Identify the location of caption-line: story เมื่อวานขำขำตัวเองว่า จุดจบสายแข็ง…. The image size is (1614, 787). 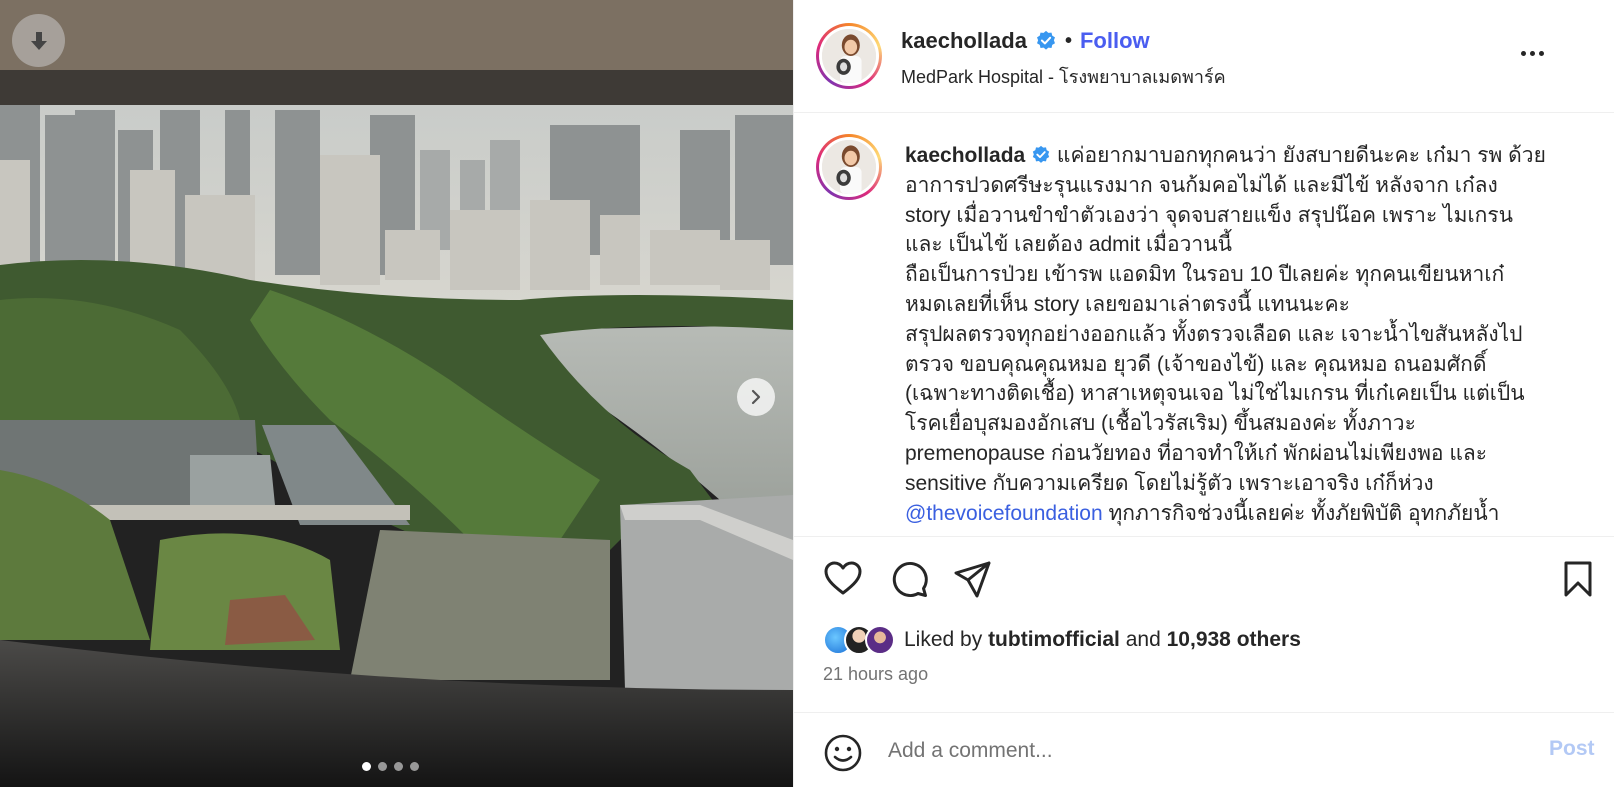
(1209, 215).